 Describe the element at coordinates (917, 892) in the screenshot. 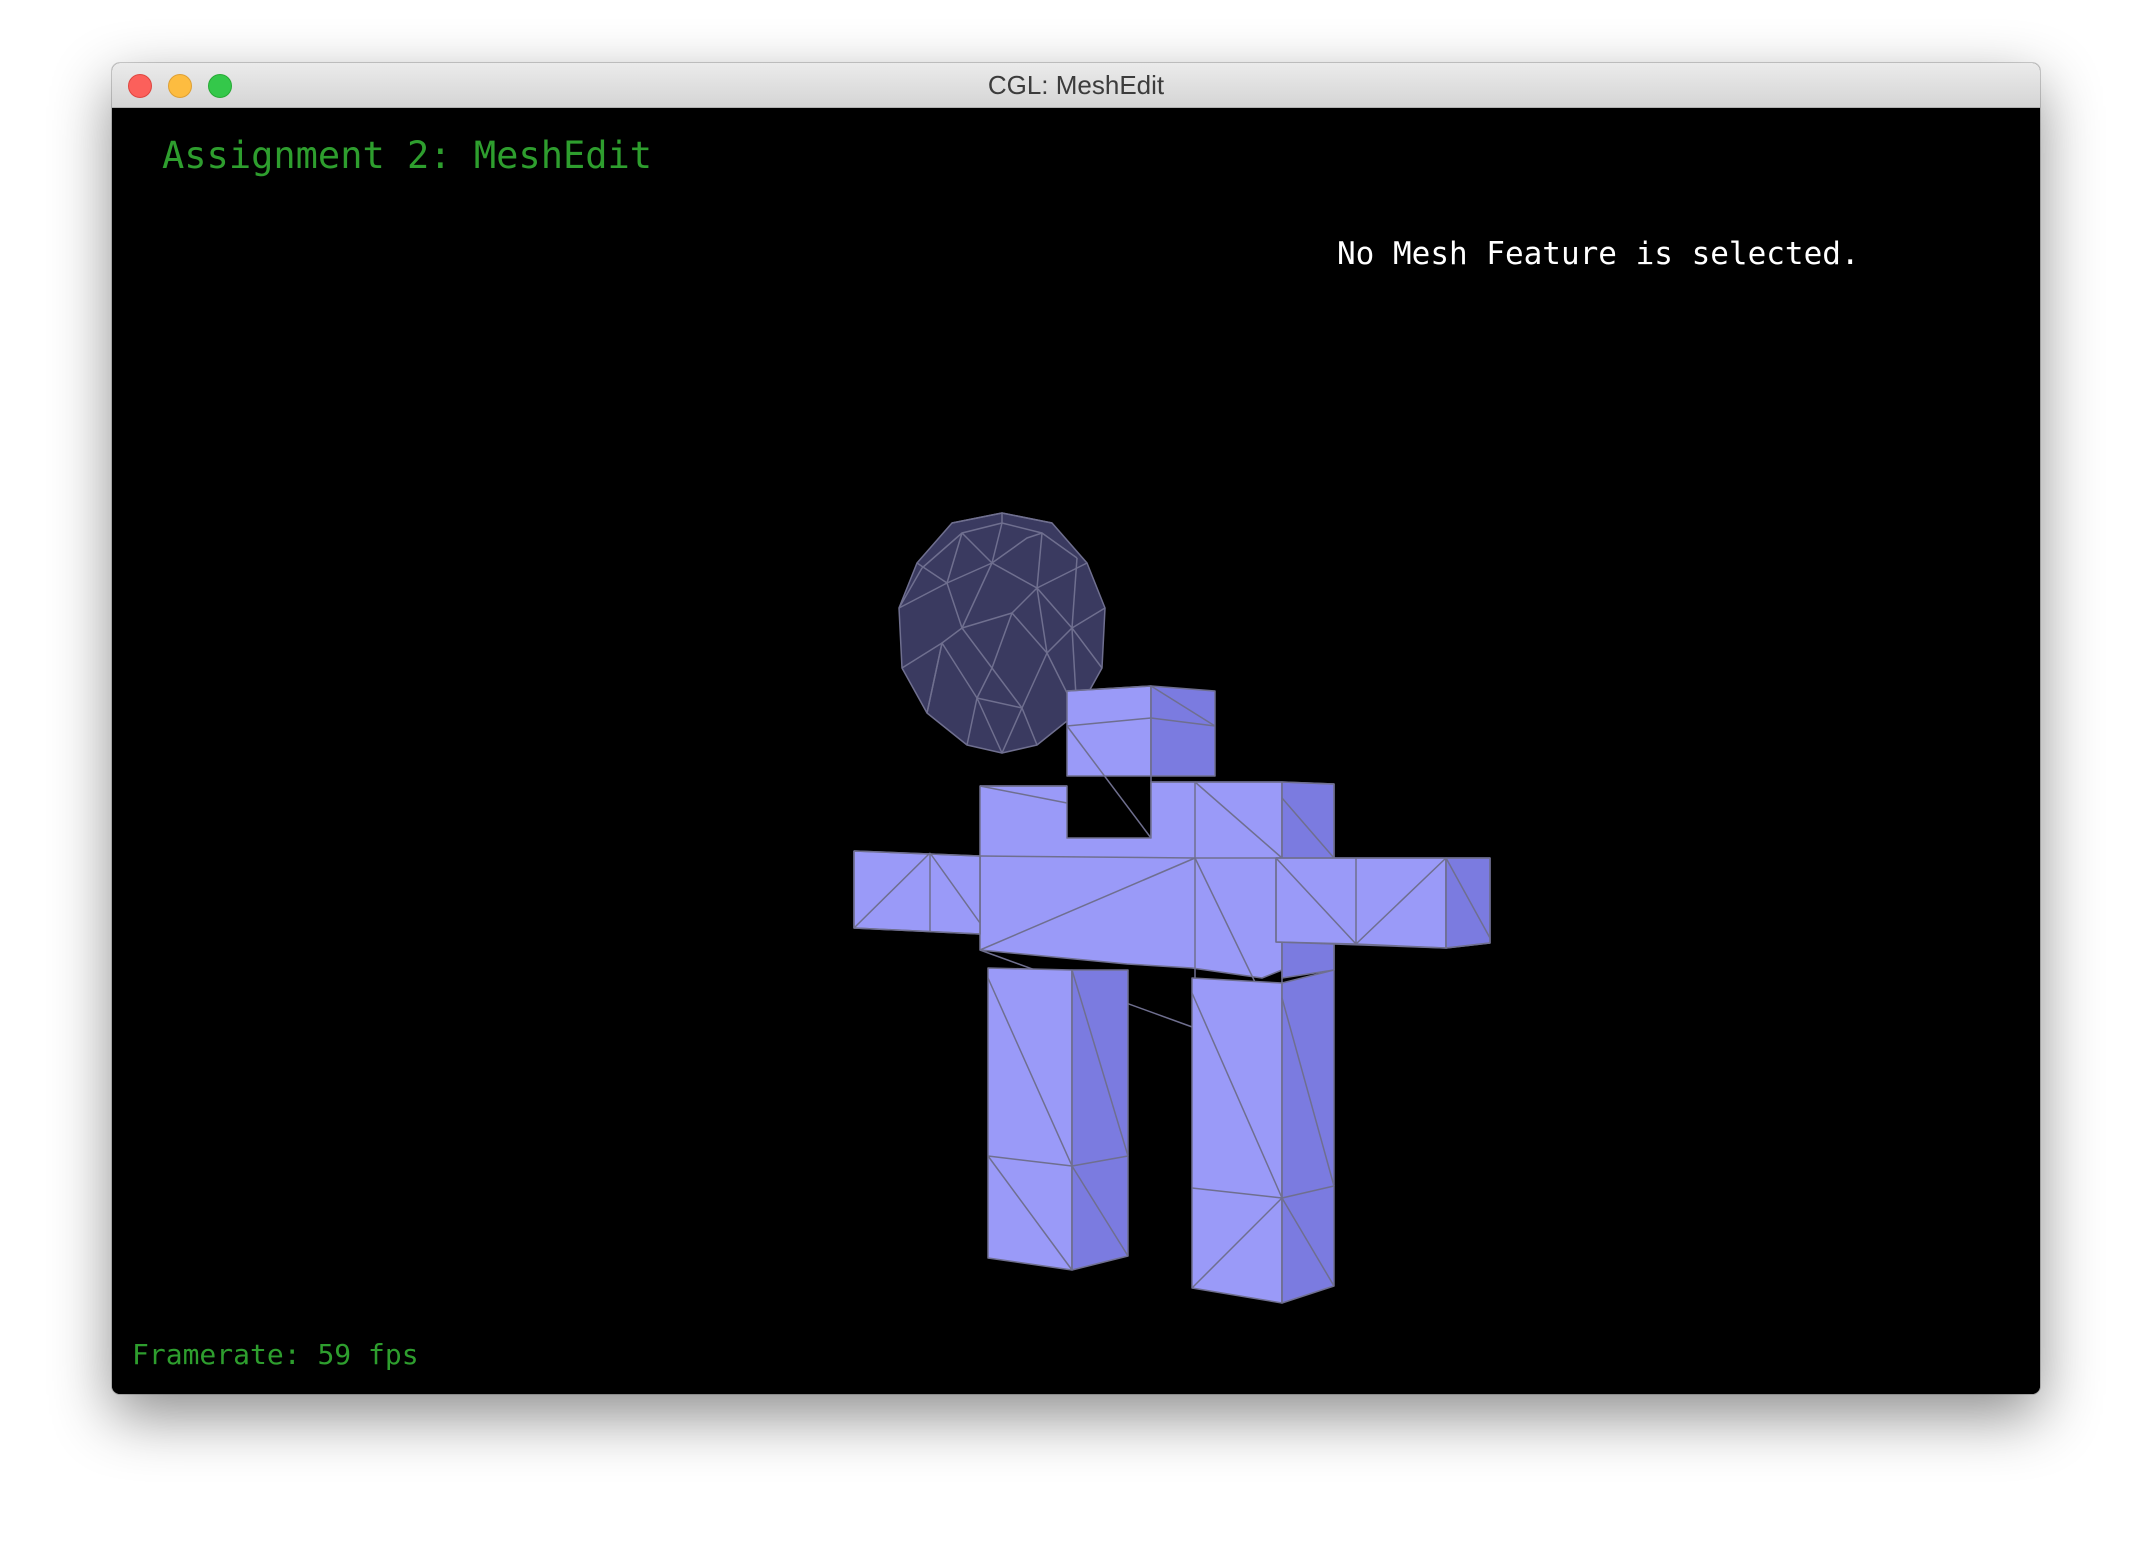

I see `left-arm` at that location.